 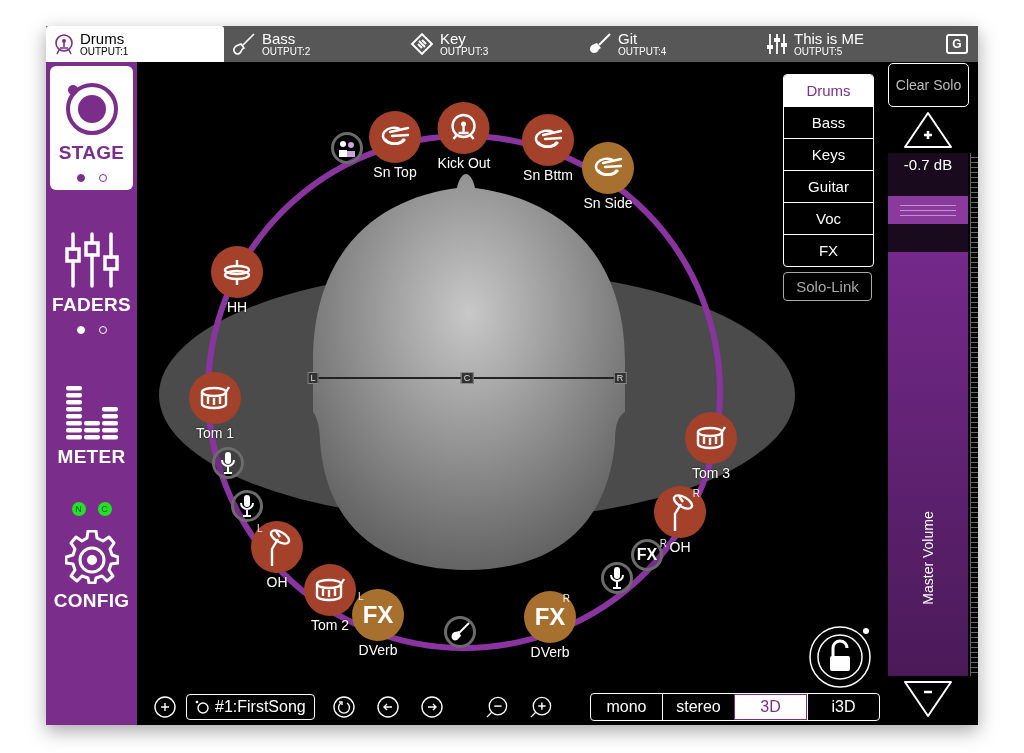 I want to click on group-tab: Guitar, so click(x=828, y=186).